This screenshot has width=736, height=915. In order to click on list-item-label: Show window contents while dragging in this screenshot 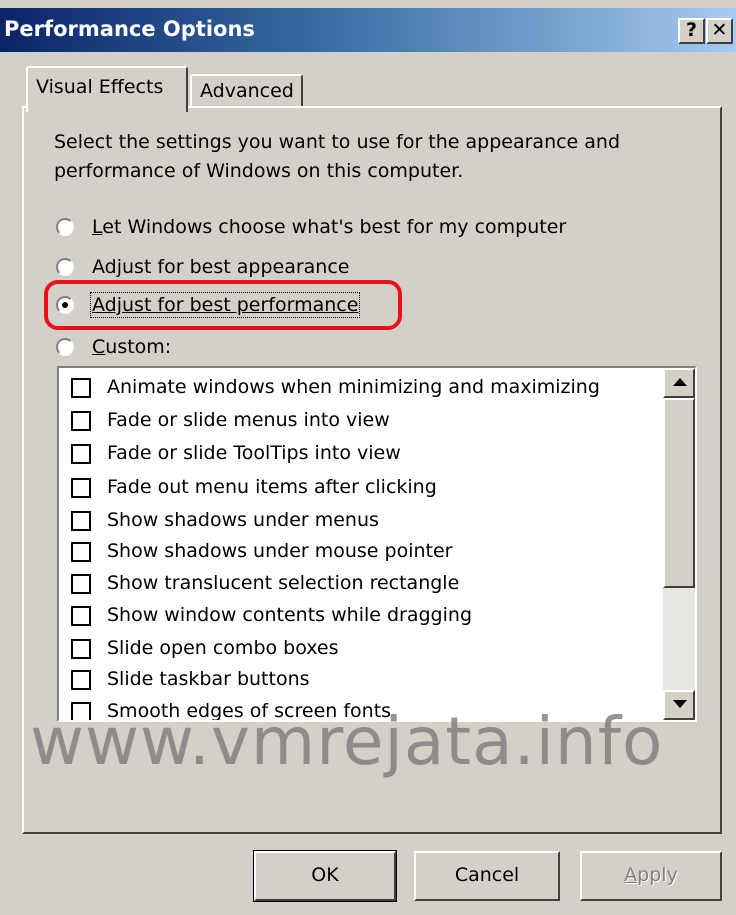, I will do `click(289, 615)`.